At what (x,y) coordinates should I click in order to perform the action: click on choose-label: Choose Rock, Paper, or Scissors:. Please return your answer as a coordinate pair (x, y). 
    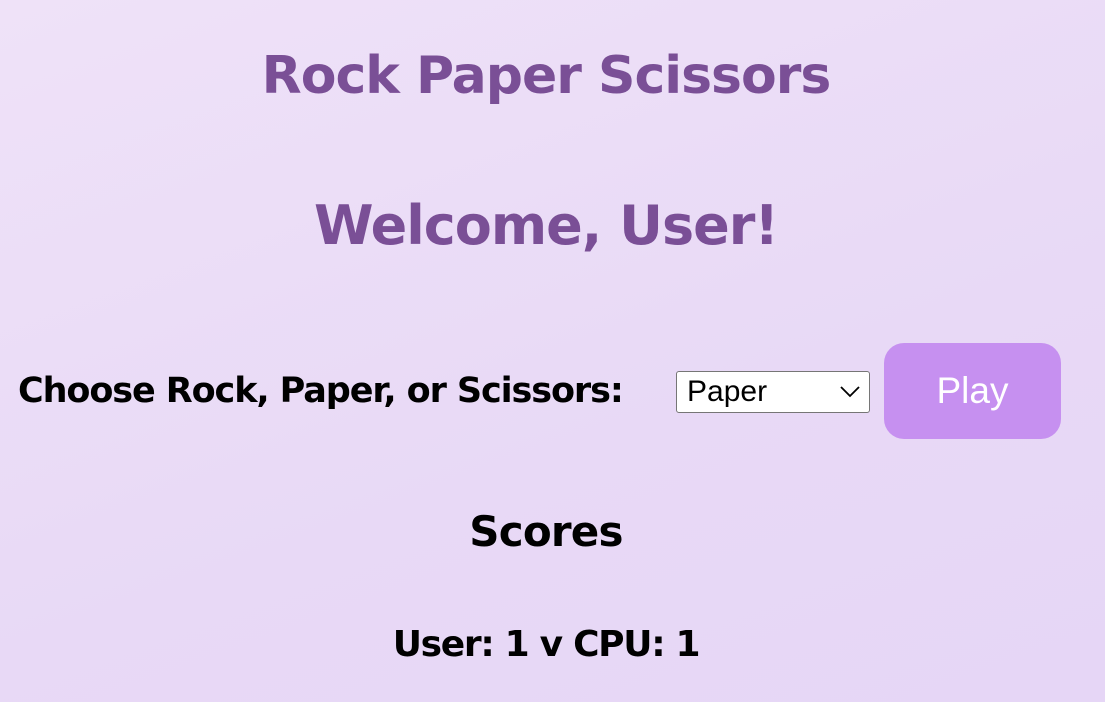
    Looking at the image, I should click on (321, 391).